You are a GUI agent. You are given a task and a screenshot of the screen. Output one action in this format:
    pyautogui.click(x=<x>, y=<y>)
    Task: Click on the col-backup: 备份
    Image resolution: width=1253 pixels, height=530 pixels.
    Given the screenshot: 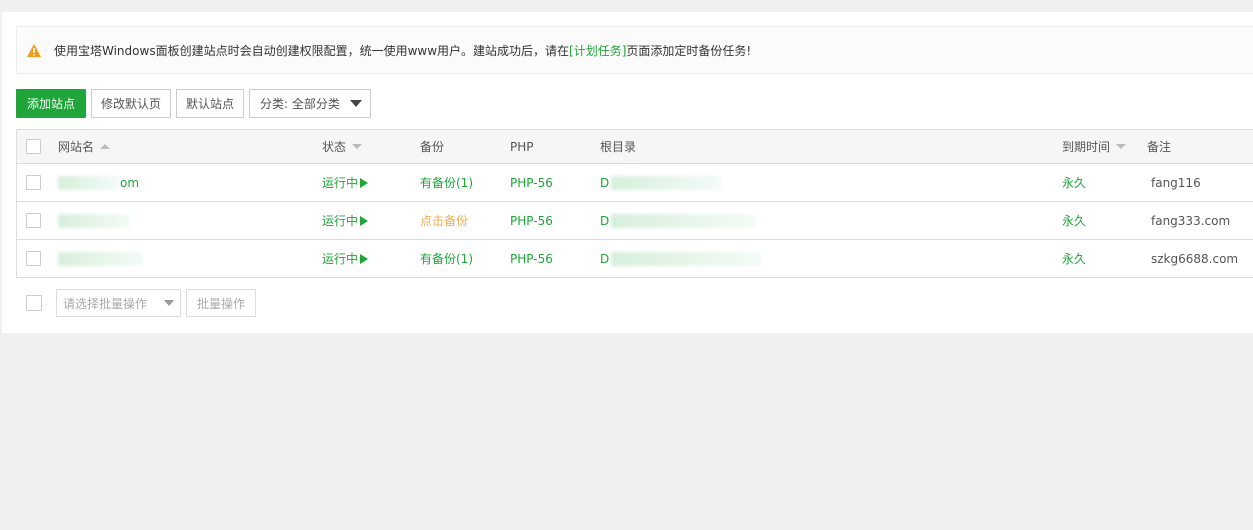 What is the action you would take?
    pyautogui.click(x=432, y=147)
    